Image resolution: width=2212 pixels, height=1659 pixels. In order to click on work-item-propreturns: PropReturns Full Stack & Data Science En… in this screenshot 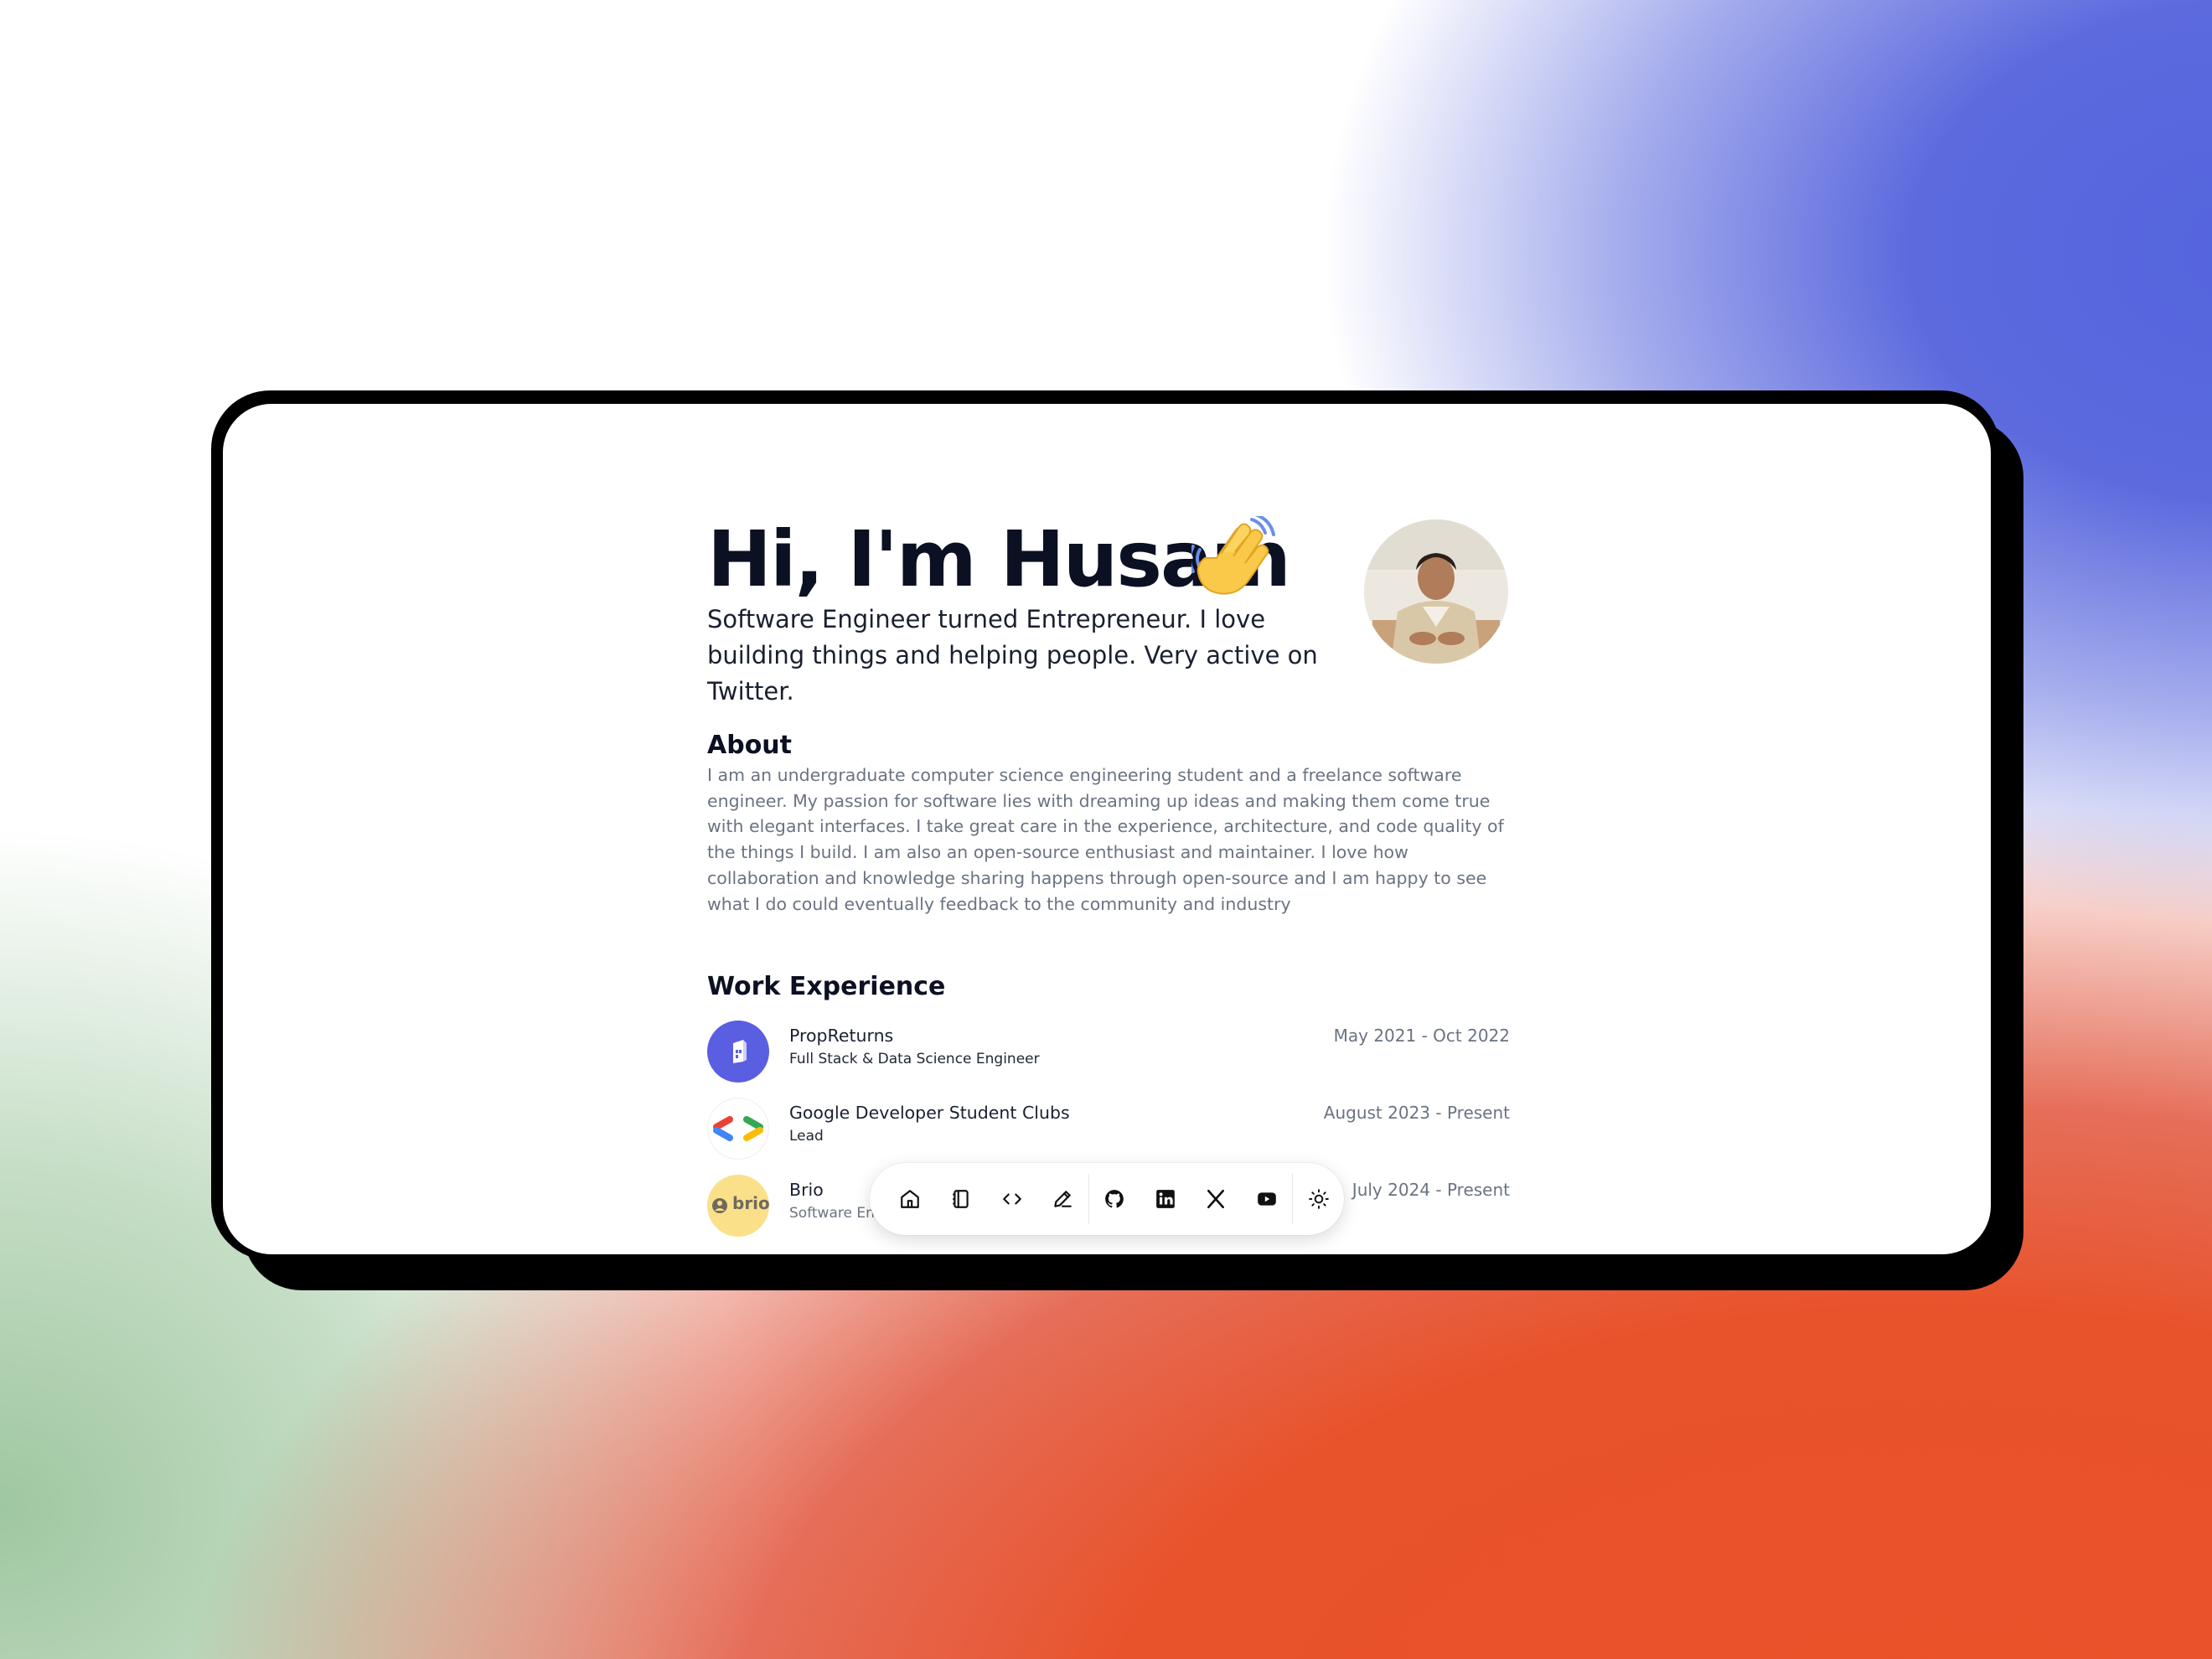, I will do `click(1108, 1052)`.